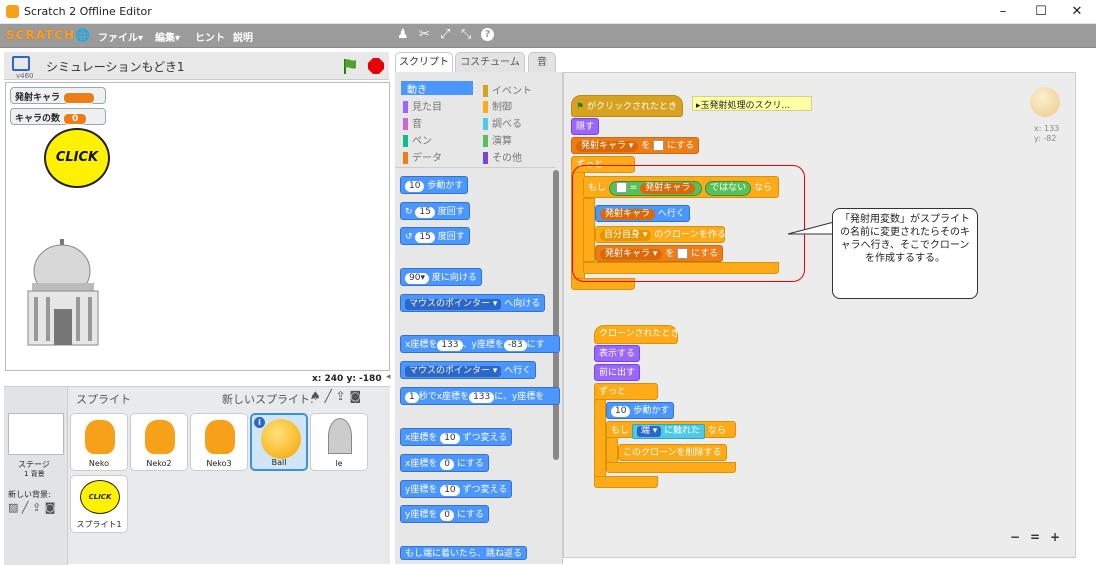 This screenshot has width=1096, height=565. What do you see at coordinates (671, 467) in the screenshot?
I see `if2-end` at bounding box center [671, 467].